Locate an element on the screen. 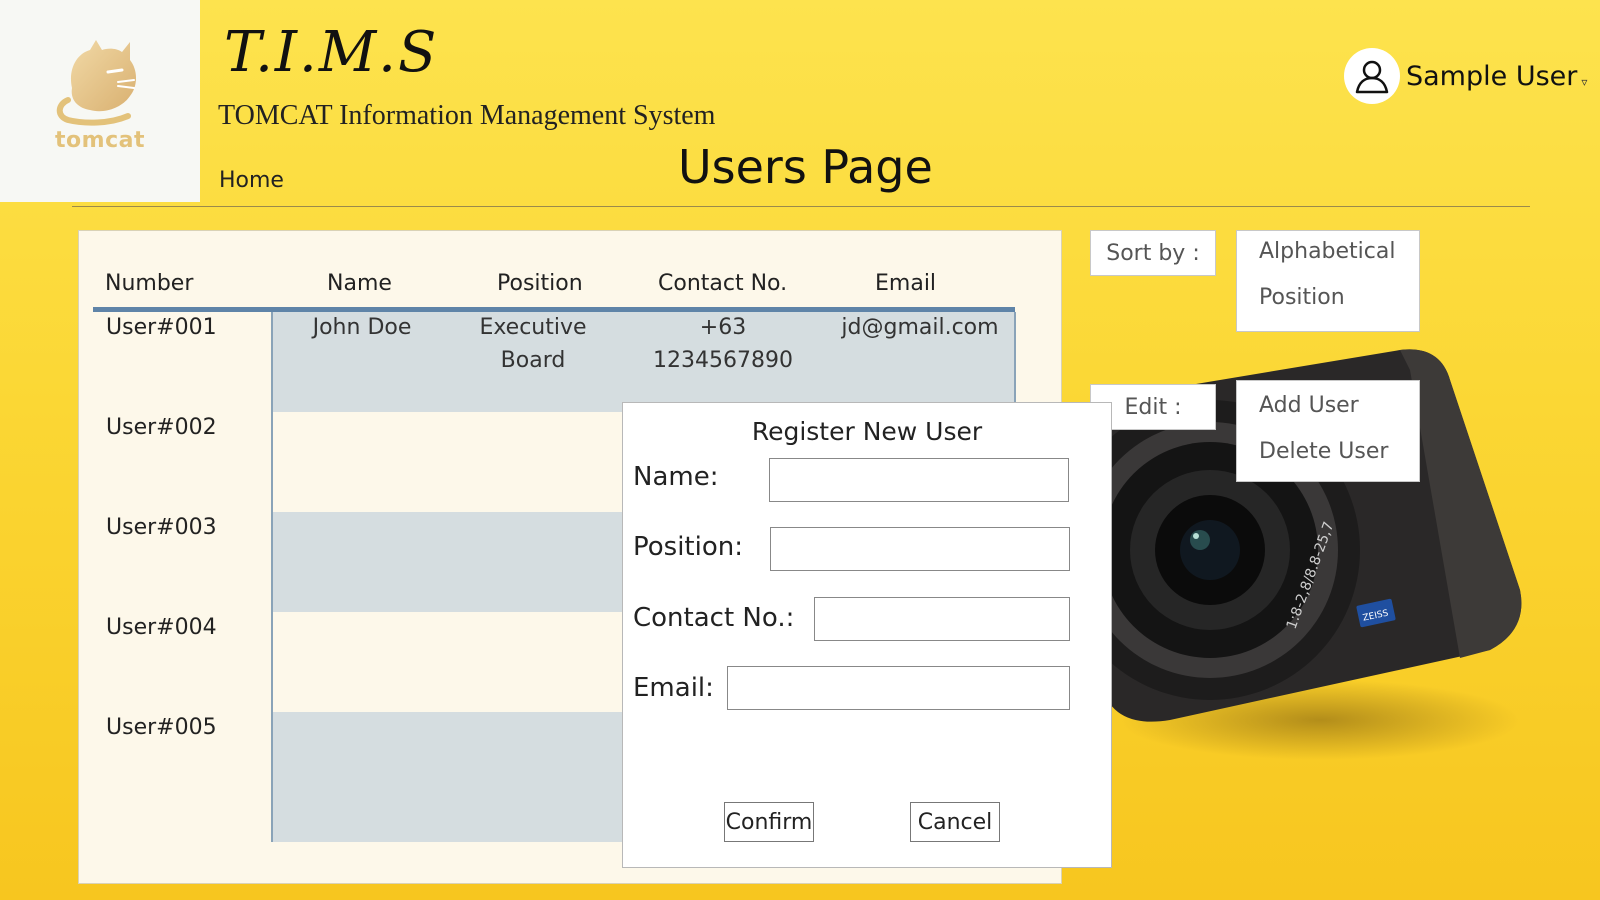 The width and height of the screenshot is (1600, 900). sort-option-alphabetical: Alphabetical is located at coordinates (1327, 251).